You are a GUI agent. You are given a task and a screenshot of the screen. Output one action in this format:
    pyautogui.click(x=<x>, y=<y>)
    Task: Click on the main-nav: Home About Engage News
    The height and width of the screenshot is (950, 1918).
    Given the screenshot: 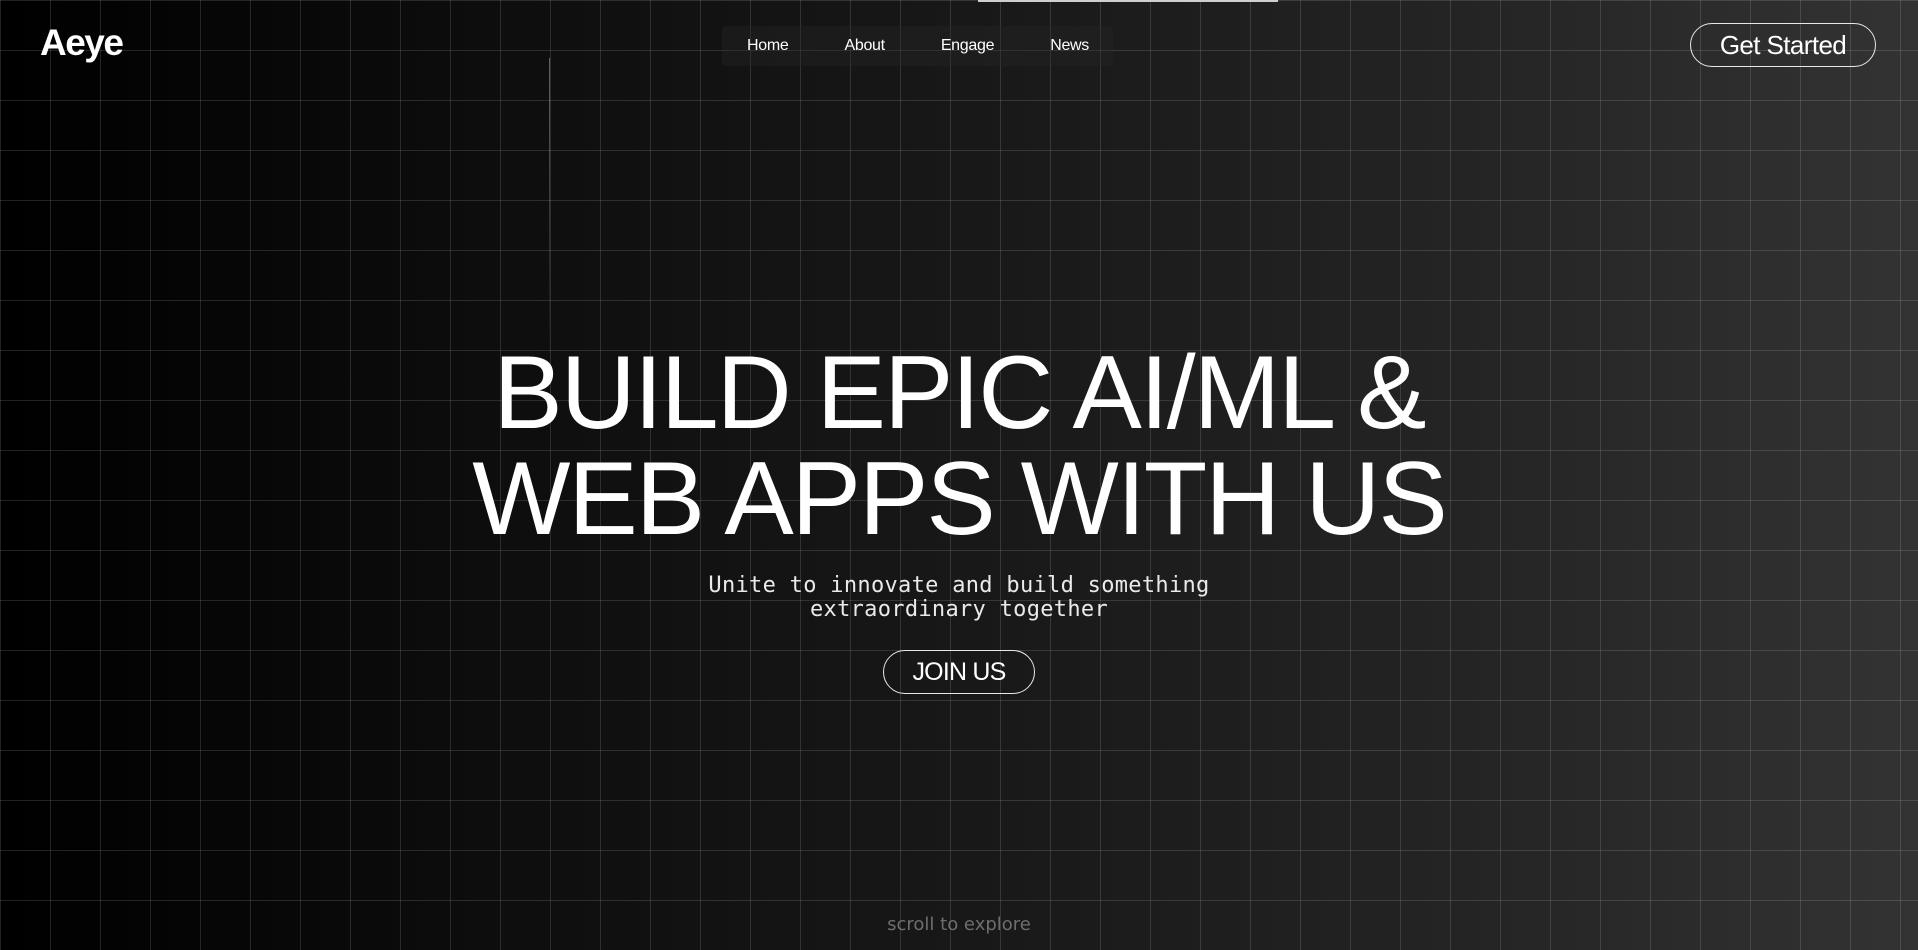 What is the action you would take?
    pyautogui.click(x=917, y=46)
    